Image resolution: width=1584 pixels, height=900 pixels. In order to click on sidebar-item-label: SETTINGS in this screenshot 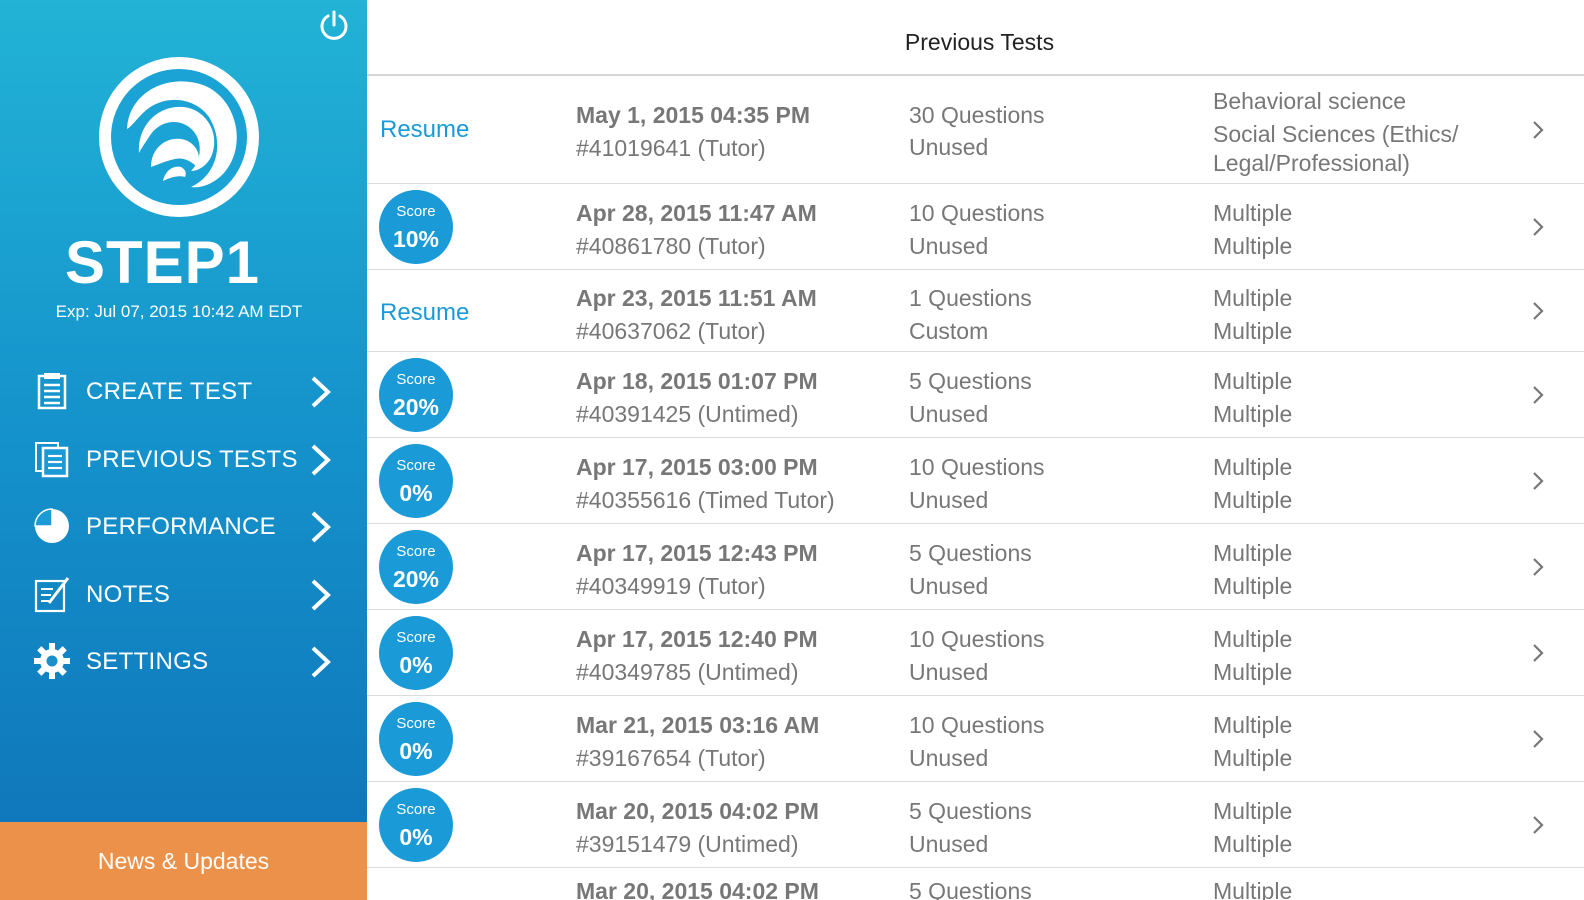, I will do `click(147, 661)`.